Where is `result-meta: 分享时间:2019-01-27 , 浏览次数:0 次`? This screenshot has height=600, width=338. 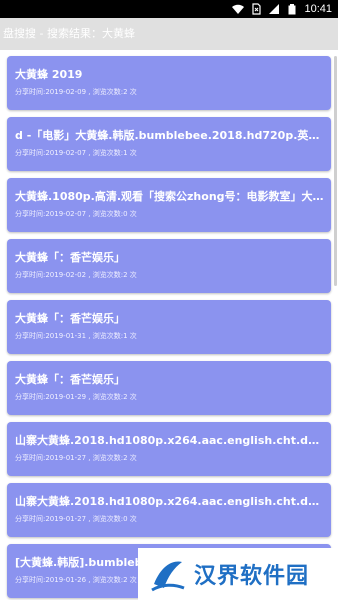
result-meta: 分享时间:2019-01-27 , 浏览次数:0 次 is located at coordinates (76, 519).